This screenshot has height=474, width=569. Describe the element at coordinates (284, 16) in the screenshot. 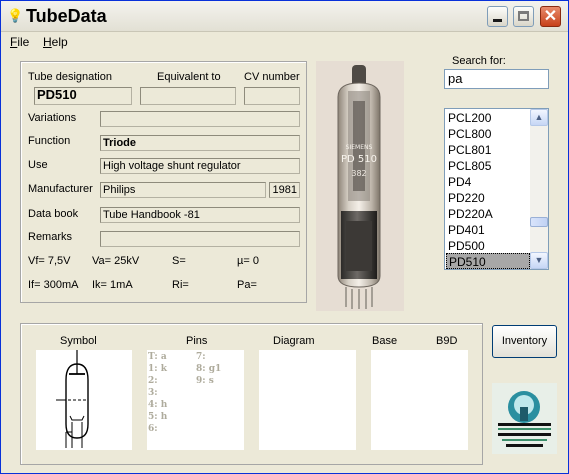

I see `title-bar: 💡 TubeData ✕` at that location.